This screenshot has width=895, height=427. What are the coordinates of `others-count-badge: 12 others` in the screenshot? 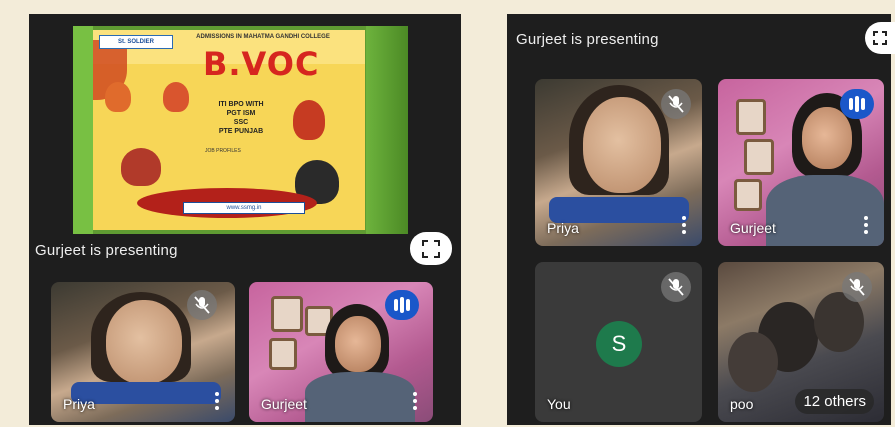 It's located at (834, 401).